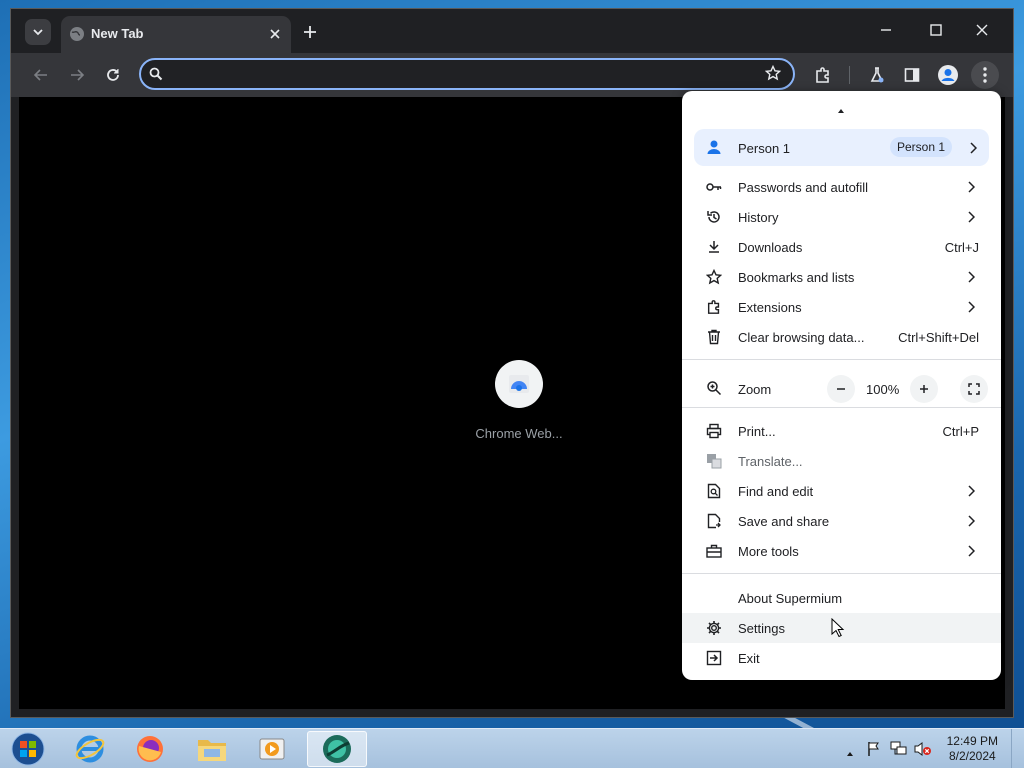  What do you see at coordinates (176, 34) in the screenshot?
I see `tab-new-tab: New Tab` at bounding box center [176, 34].